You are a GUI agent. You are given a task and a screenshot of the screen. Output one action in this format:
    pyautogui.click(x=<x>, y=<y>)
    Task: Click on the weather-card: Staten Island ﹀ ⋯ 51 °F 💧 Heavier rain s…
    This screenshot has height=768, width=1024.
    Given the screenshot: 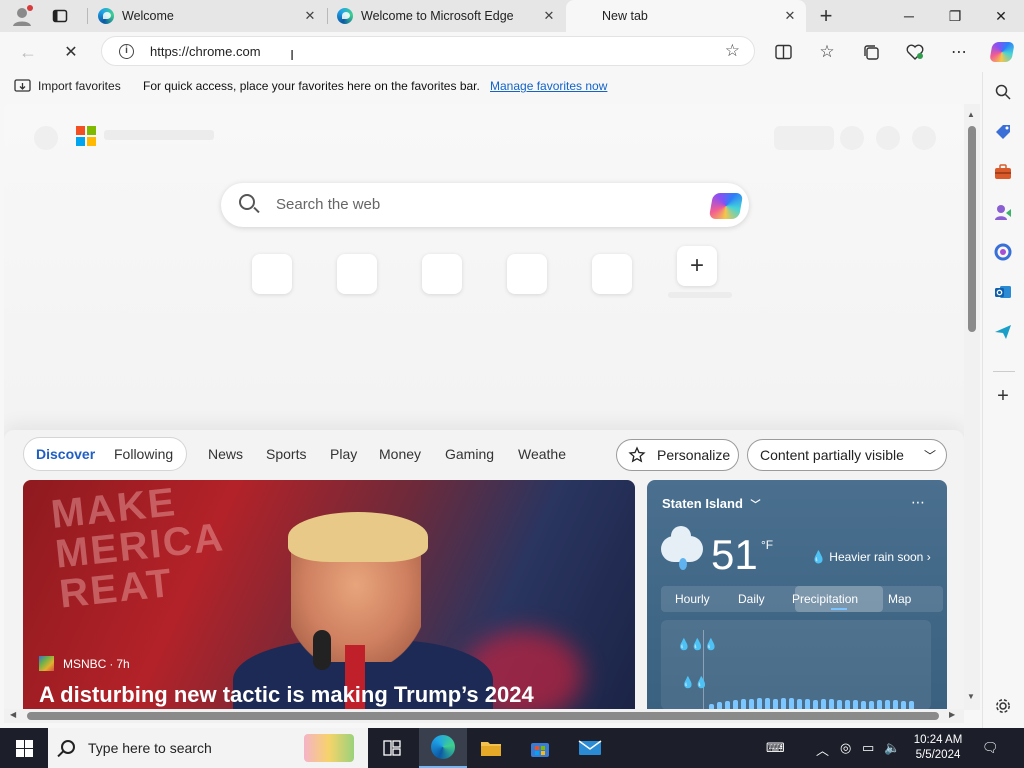 What is the action you would take?
    pyautogui.click(x=797, y=595)
    